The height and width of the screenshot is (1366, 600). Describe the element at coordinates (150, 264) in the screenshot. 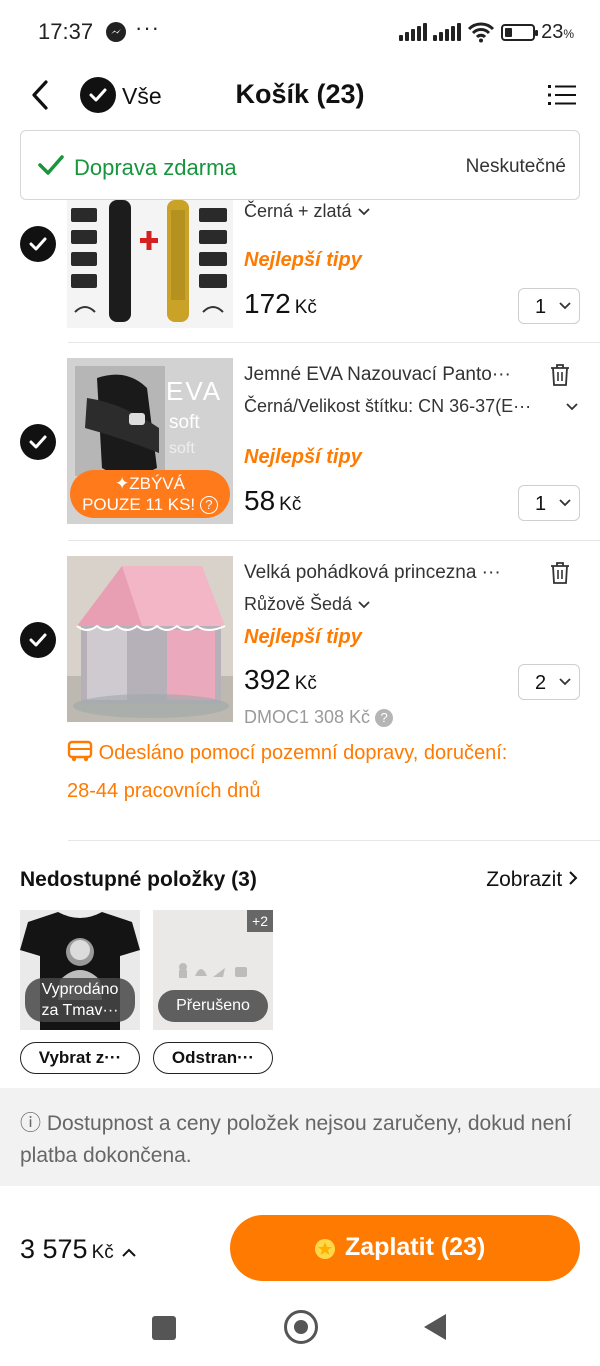

I see `product-image-hair-clipper` at that location.